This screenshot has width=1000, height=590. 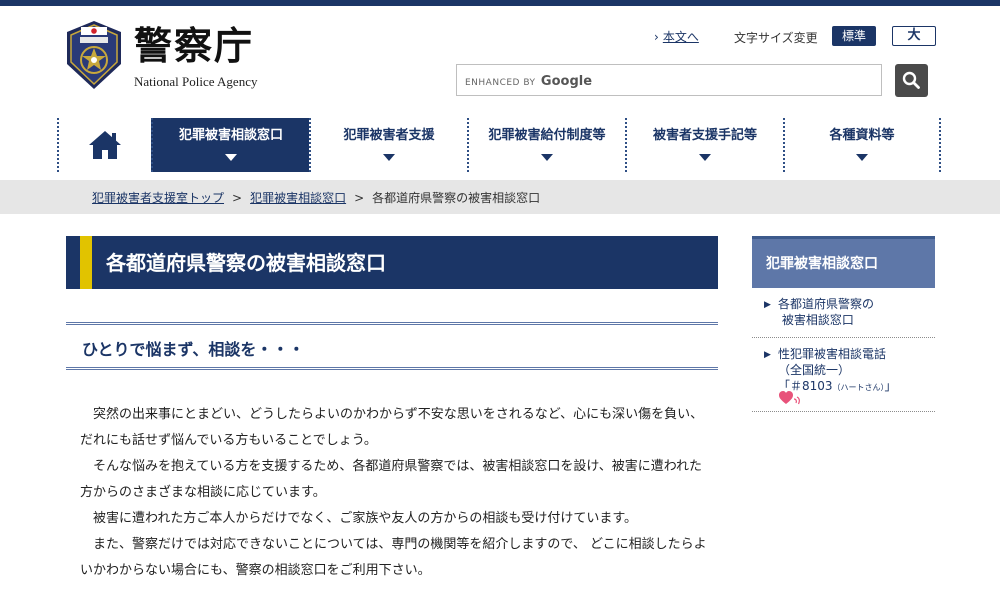 I want to click on nav-item-label: 犯罪被害給付制度等, so click(x=547, y=135).